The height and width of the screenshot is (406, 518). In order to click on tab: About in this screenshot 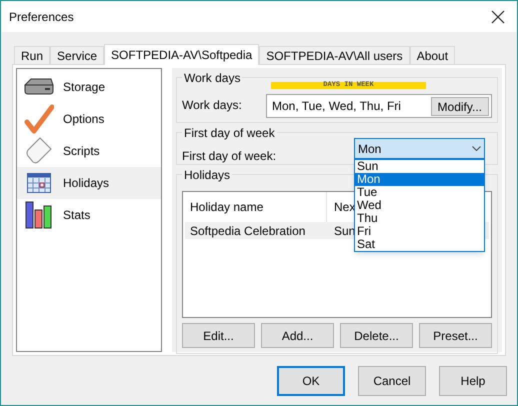, I will do `click(433, 55)`.